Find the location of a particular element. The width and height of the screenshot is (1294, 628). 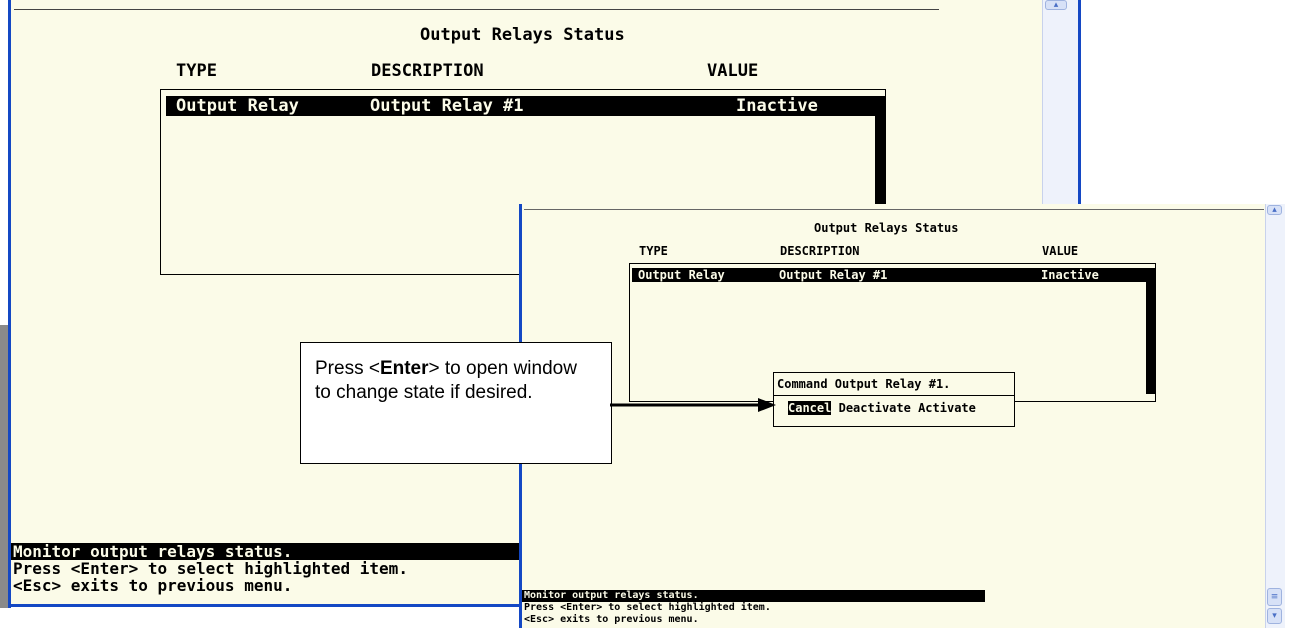

back-status-line-3: <Esc> exits to previous menu. is located at coordinates (153, 585).